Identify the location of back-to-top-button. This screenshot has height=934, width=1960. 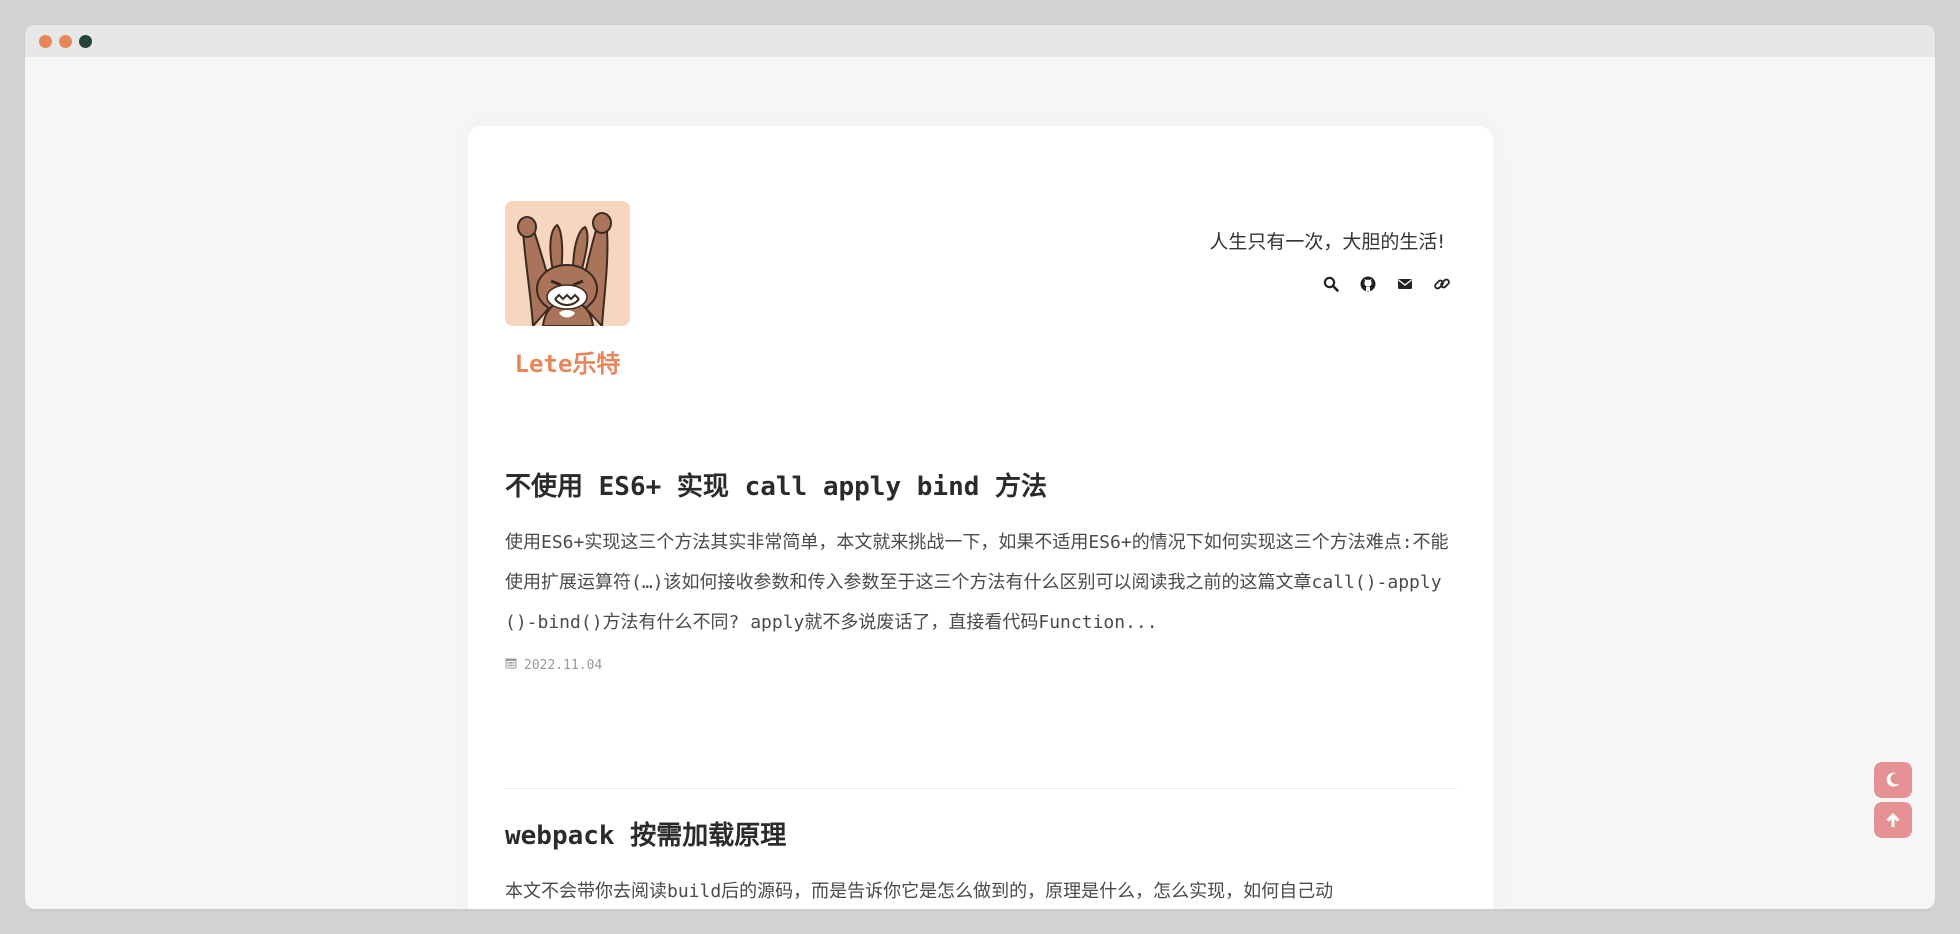
(1893, 820).